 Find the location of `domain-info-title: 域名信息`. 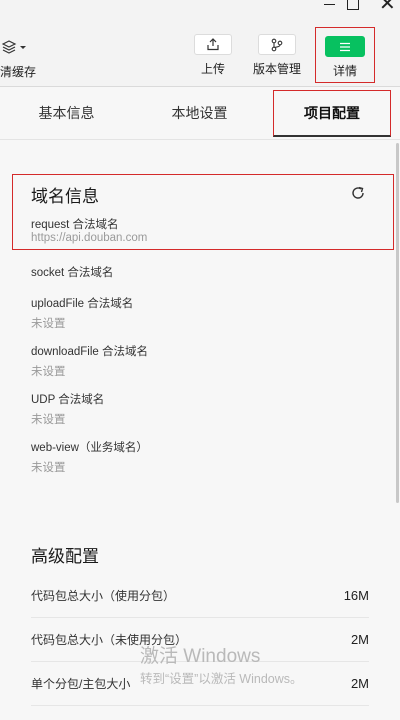

domain-info-title: 域名信息 is located at coordinates (65, 196).